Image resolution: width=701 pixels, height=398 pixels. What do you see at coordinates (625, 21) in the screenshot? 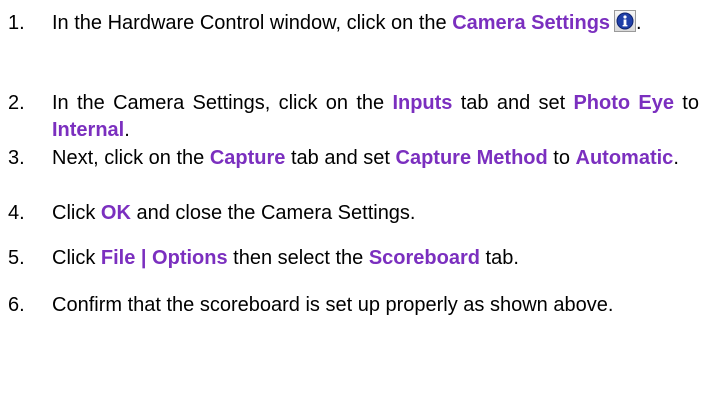
I see `info-icon` at bounding box center [625, 21].